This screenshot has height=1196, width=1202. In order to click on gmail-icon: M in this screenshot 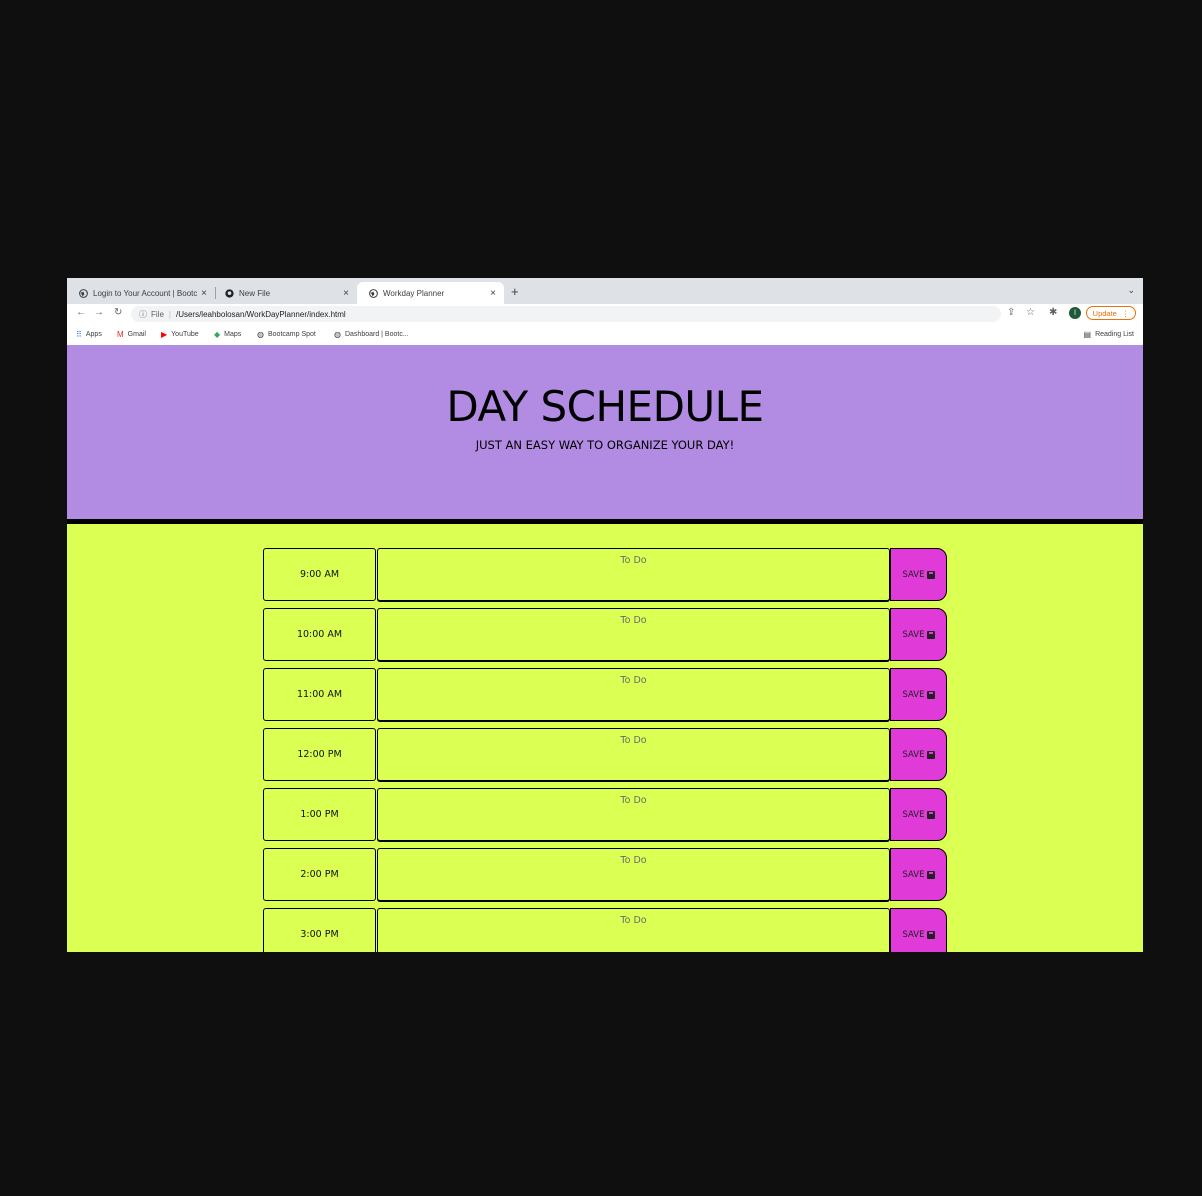, I will do `click(120, 334)`.